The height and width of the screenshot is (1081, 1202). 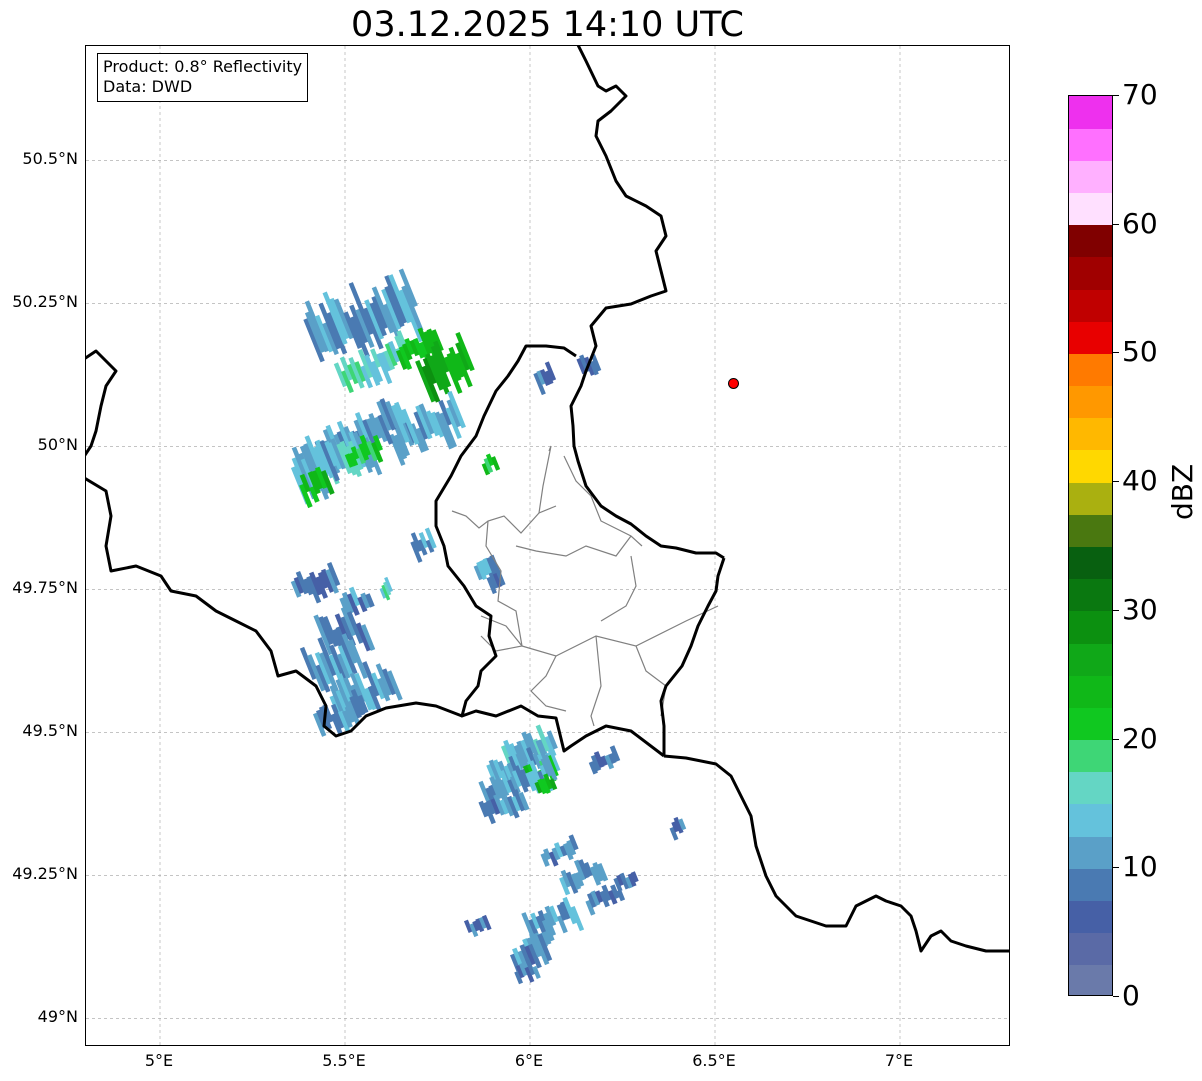 What do you see at coordinates (1182, 491) in the screenshot?
I see `colorbar-unit-label: dBZ` at bounding box center [1182, 491].